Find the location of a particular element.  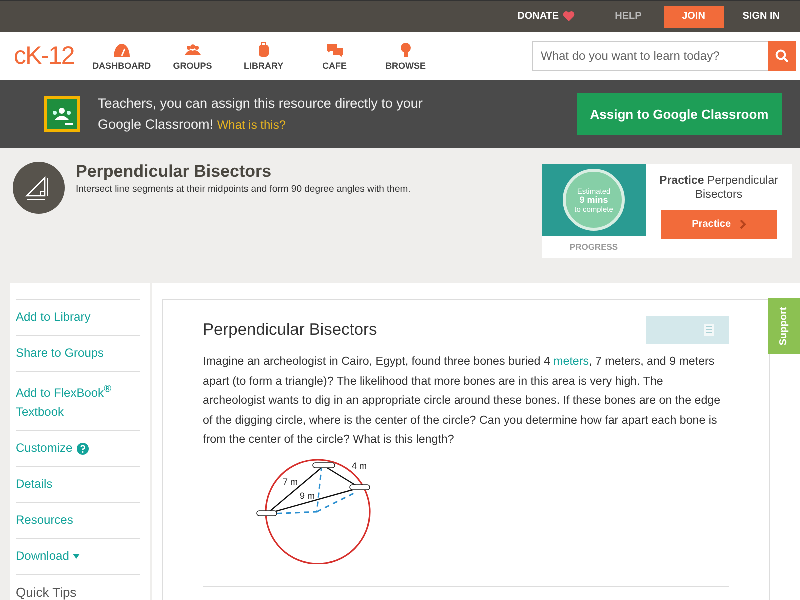

heart-icon is located at coordinates (569, 16).